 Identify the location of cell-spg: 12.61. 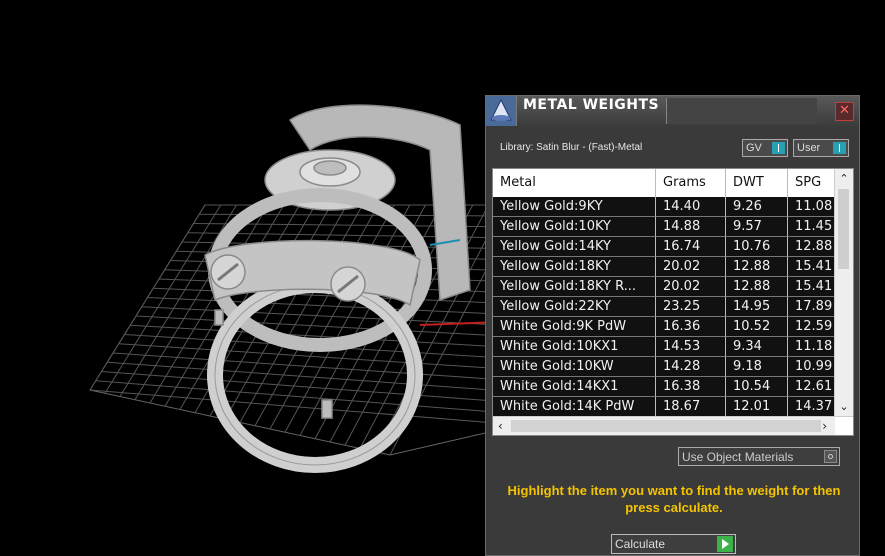
(811, 387).